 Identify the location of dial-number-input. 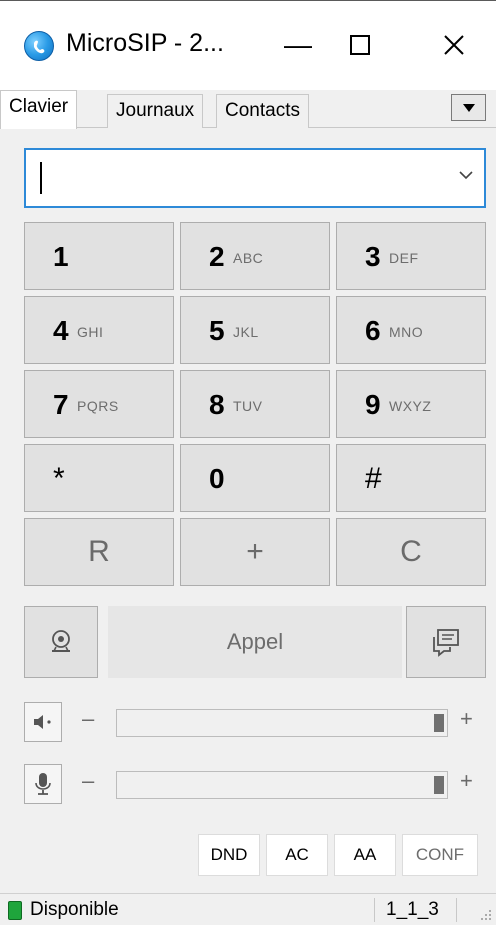
(236, 178).